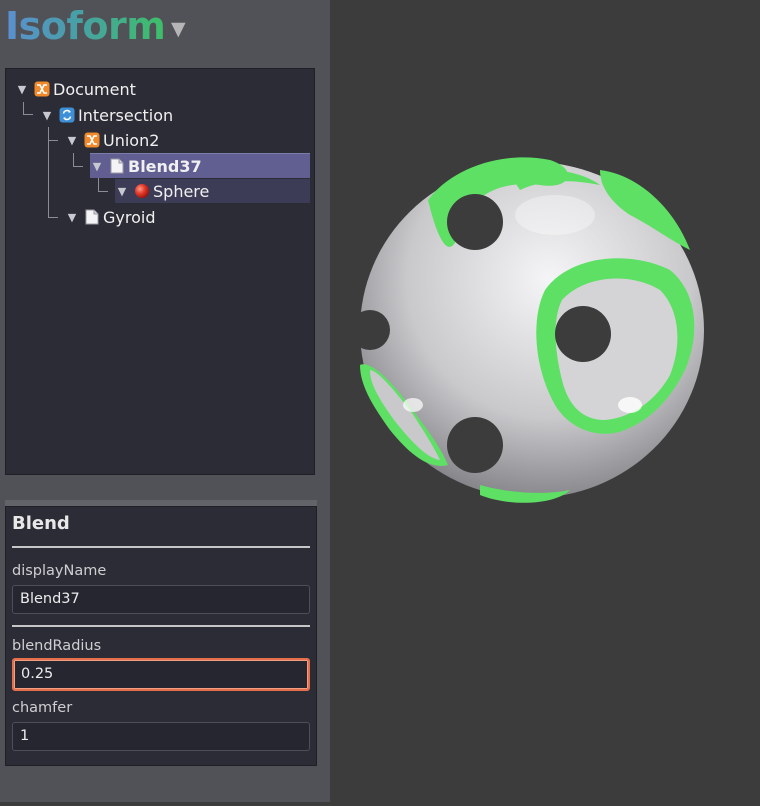 The width and height of the screenshot is (760, 806). Describe the element at coordinates (141, 191) in the screenshot. I see `sphere-icon` at that location.